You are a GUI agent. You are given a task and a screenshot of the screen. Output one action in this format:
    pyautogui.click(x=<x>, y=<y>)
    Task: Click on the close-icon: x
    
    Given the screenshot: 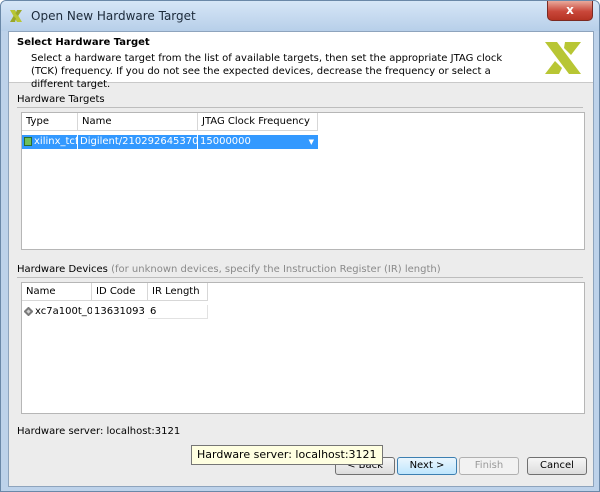 What is the action you would take?
    pyautogui.click(x=570, y=10)
    